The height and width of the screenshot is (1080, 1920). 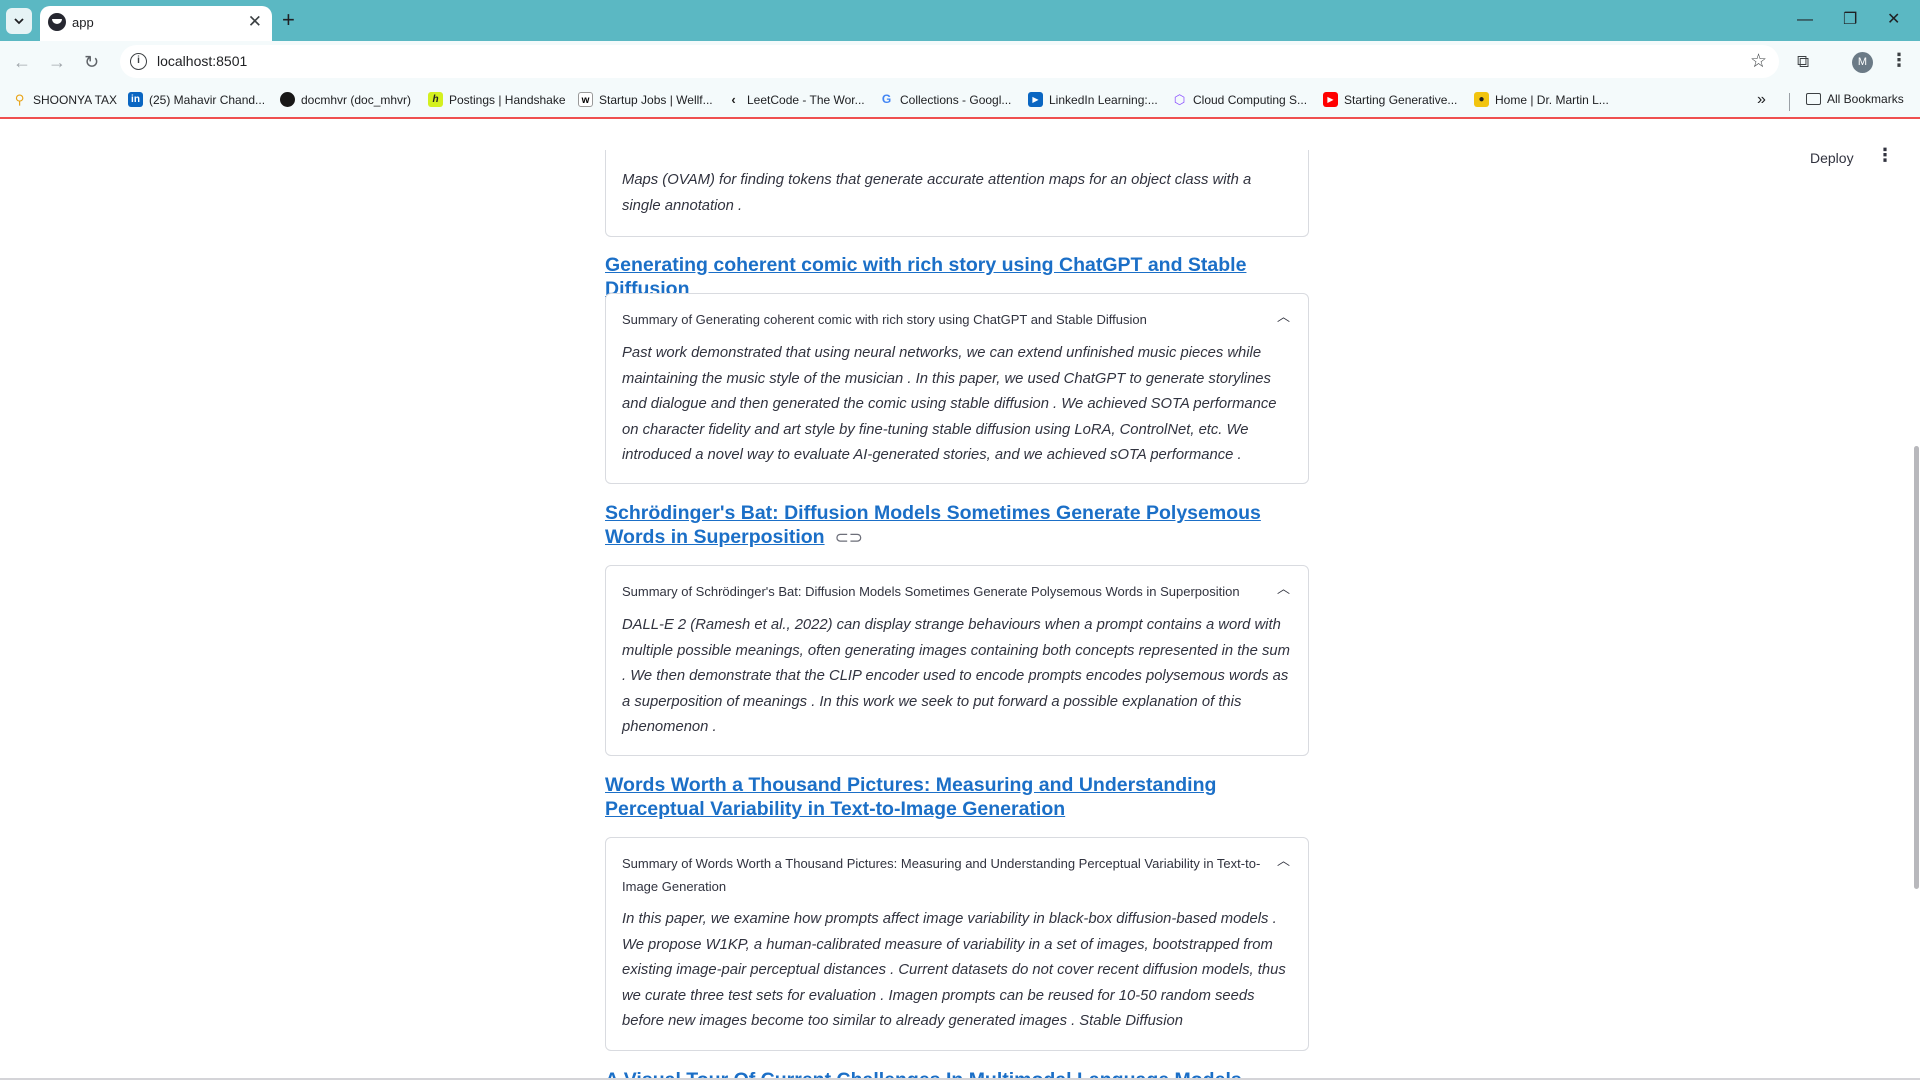 I want to click on more-bookmarks-icon: », so click(x=1761, y=100).